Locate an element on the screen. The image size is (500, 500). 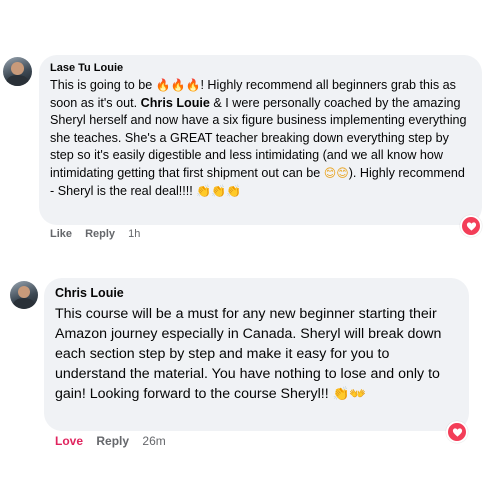
comment-actions: Like Reply 1h is located at coordinates (100, 234).